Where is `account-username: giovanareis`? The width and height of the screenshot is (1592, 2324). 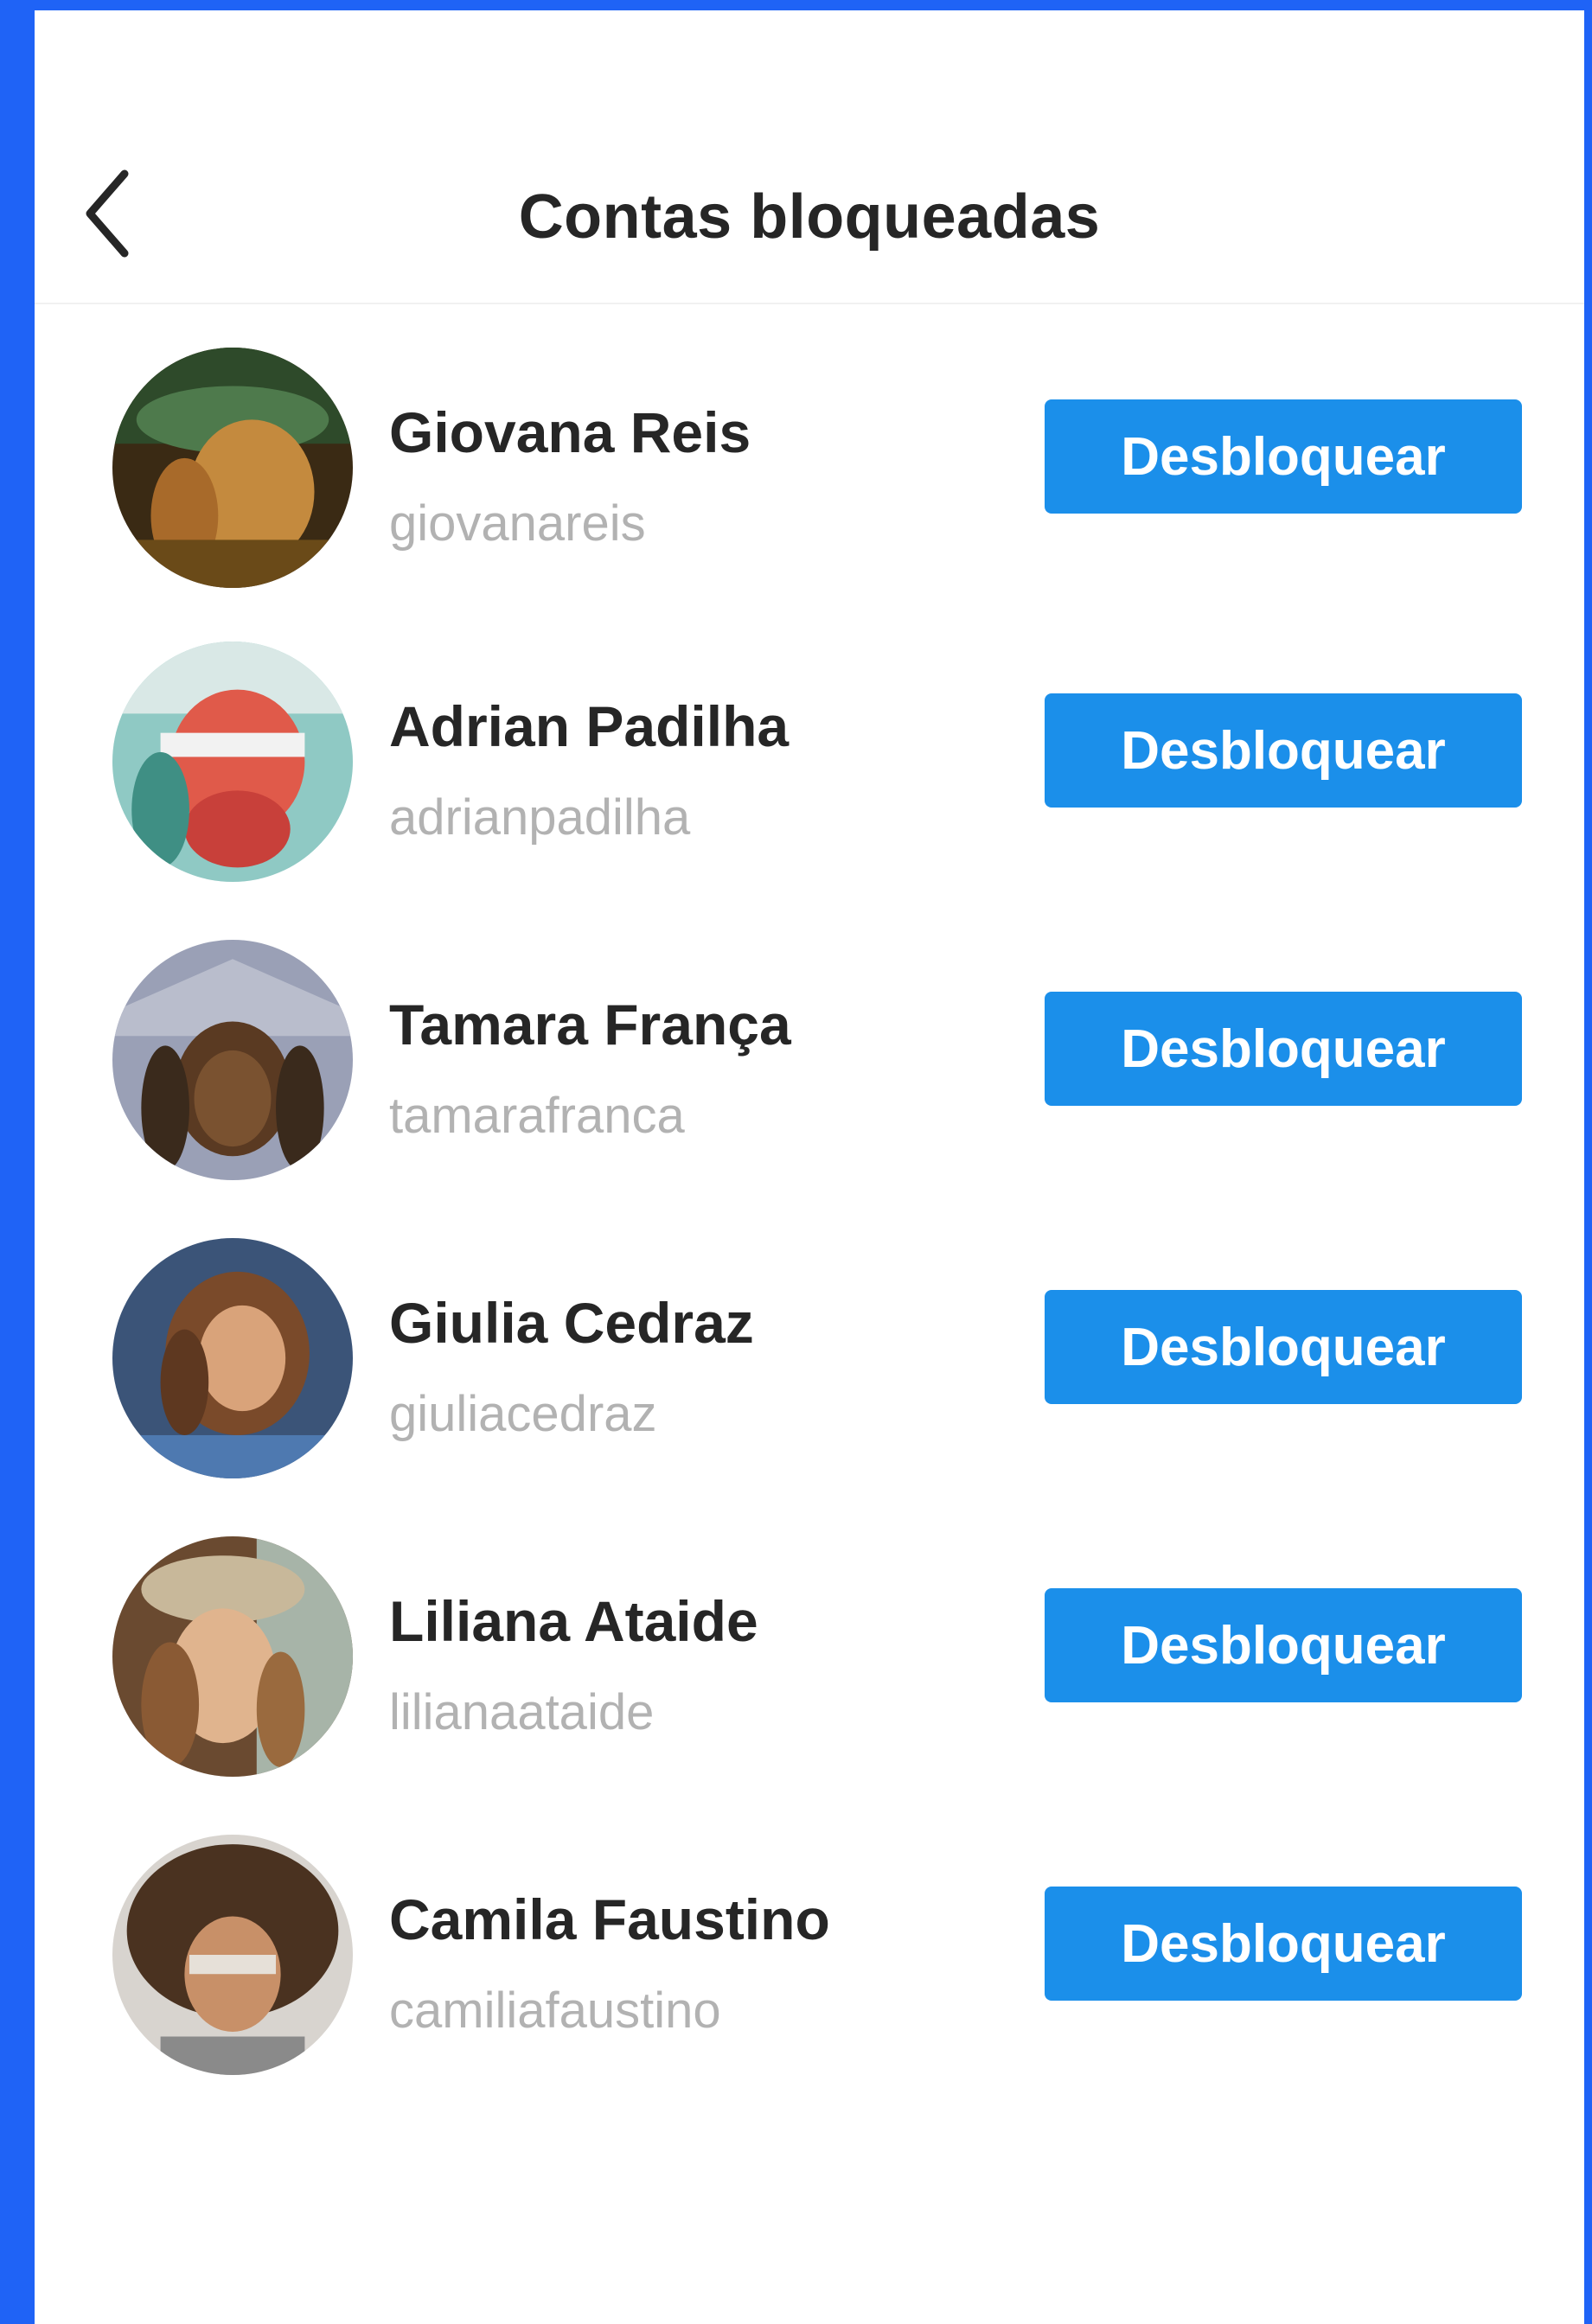
account-username: giovanareis is located at coordinates (517, 523).